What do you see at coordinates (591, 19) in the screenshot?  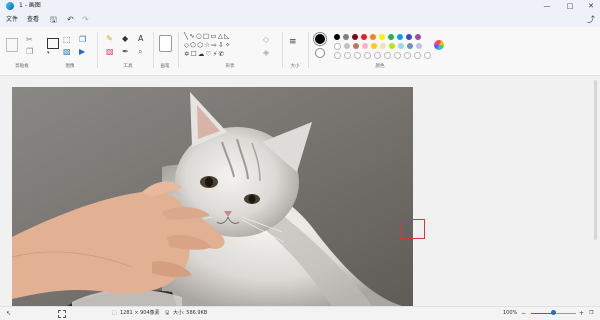 I see `share-icon: ⤴` at bounding box center [591, 19].